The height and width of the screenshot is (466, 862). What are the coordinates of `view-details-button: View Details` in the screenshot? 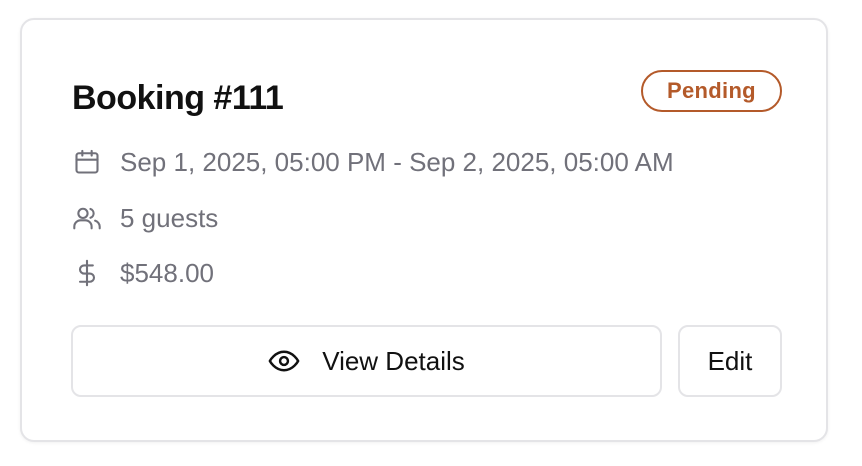 It's located at (366, 361).